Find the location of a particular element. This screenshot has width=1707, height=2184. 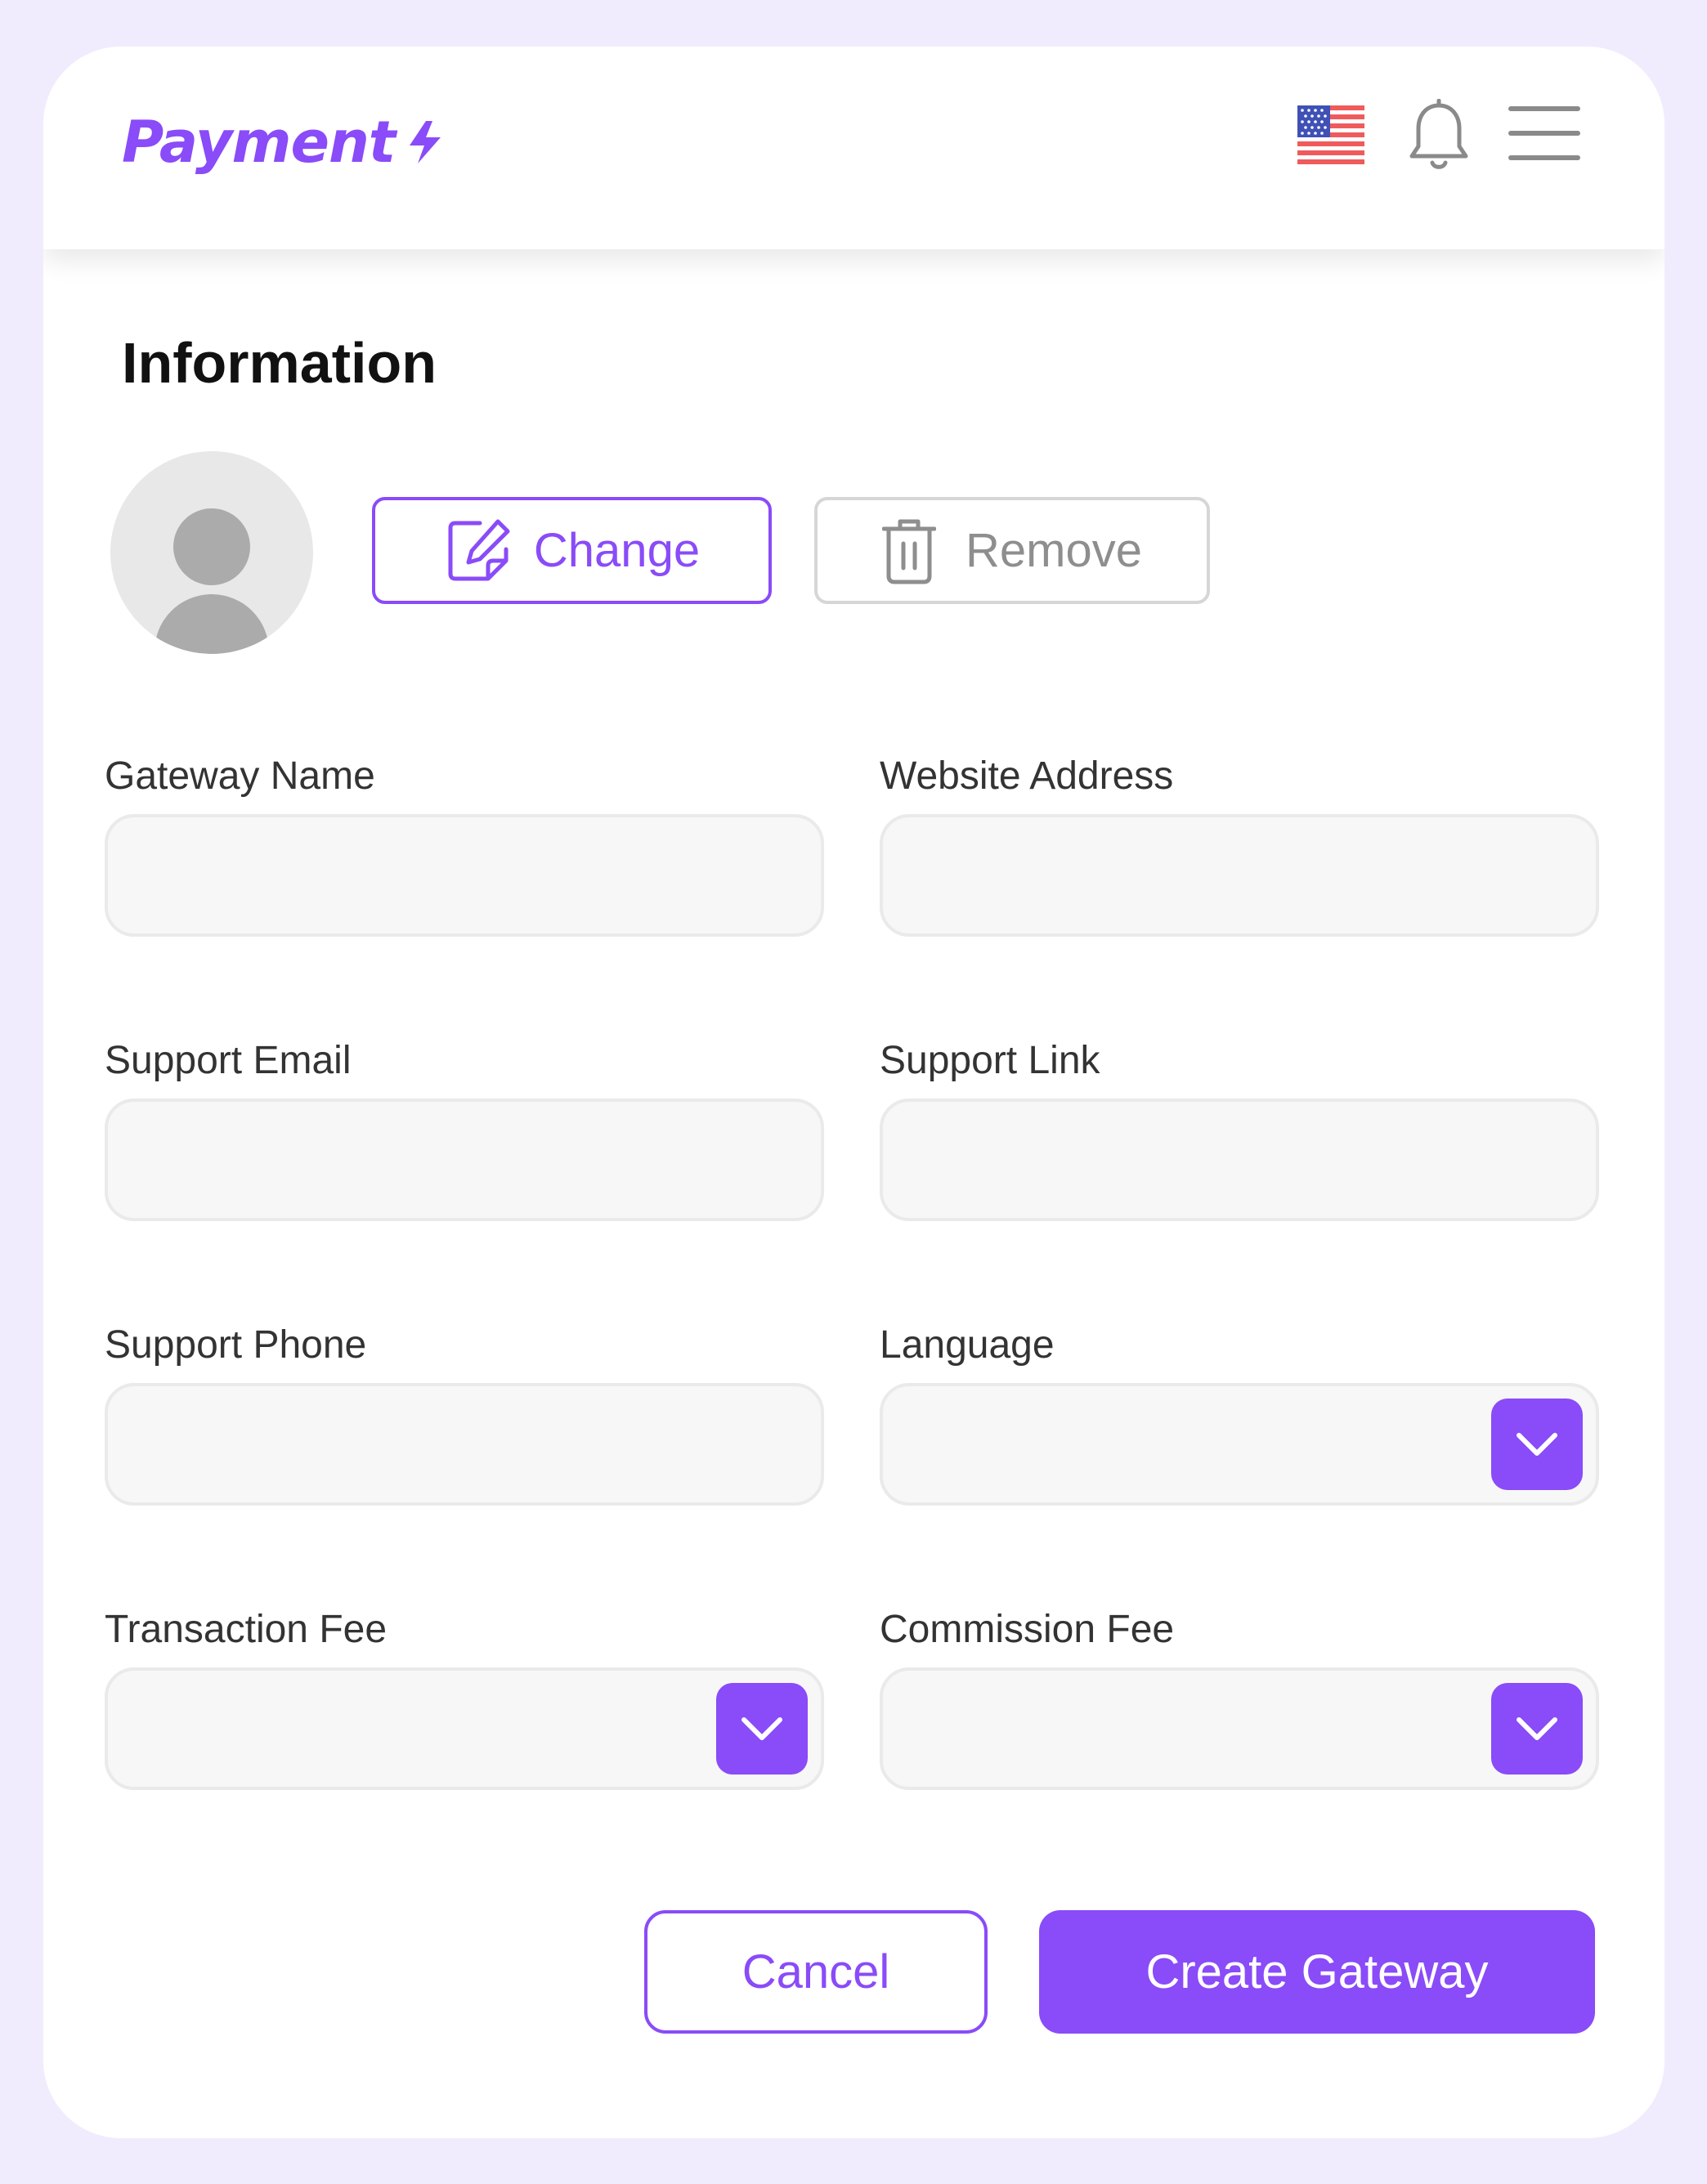

page-title: Information is located at coordinates (279, 363).